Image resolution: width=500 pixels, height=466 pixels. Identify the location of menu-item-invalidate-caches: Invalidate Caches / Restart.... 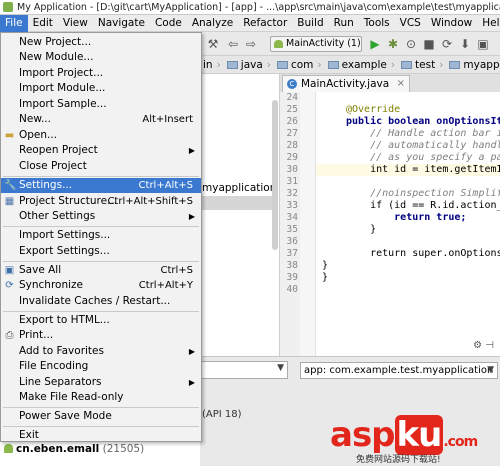
(101, 301).